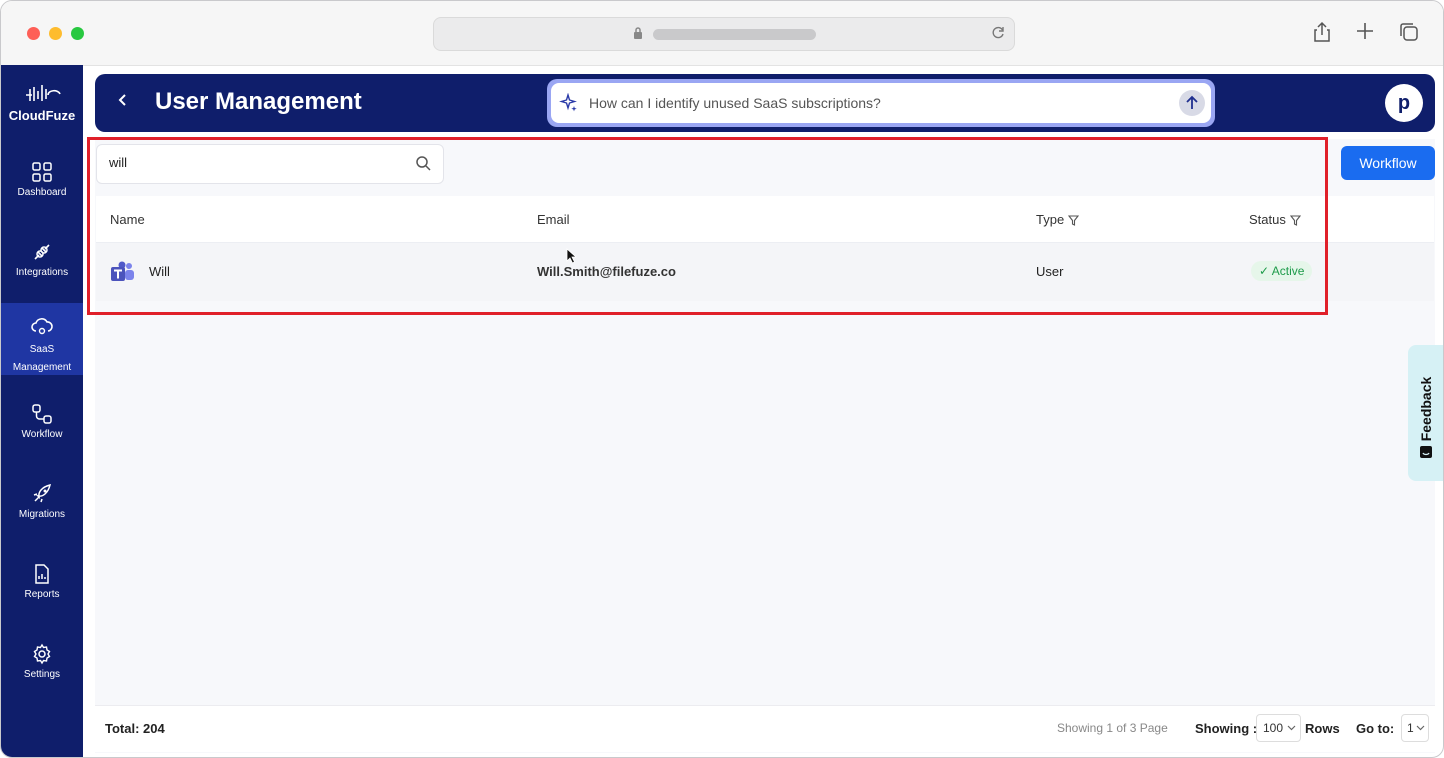 This screenshot has height=758, width=1444. I want to click on page-title: User Management, so click(258, 101).